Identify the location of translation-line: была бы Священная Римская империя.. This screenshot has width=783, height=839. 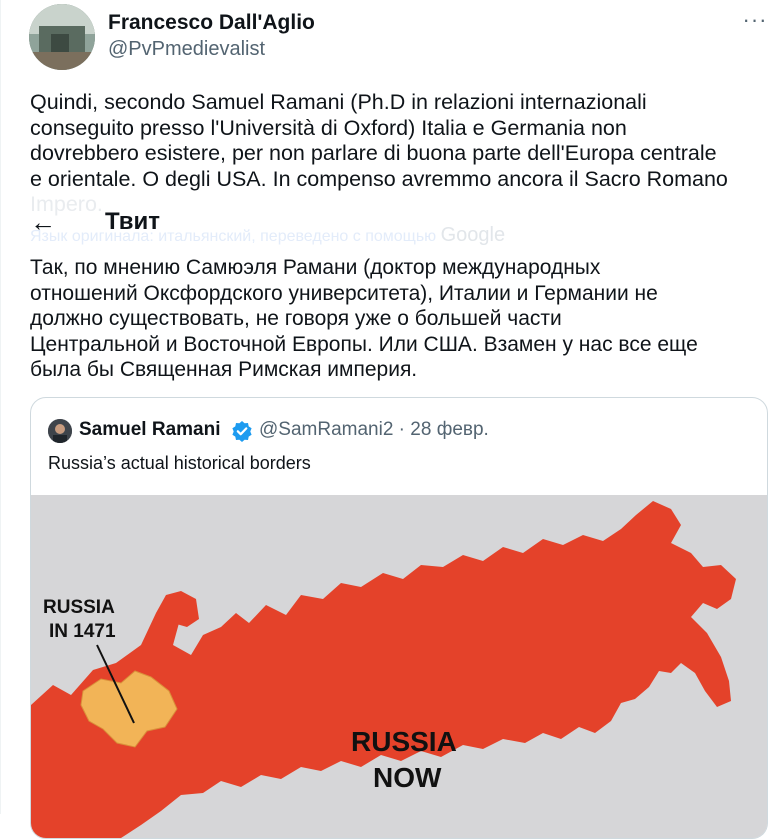
(224, 370).